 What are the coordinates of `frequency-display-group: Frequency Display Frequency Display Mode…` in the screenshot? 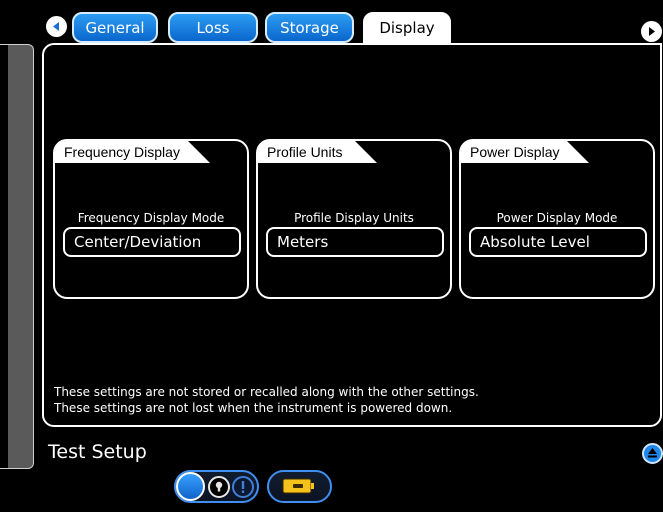 It's located at (151, 219).